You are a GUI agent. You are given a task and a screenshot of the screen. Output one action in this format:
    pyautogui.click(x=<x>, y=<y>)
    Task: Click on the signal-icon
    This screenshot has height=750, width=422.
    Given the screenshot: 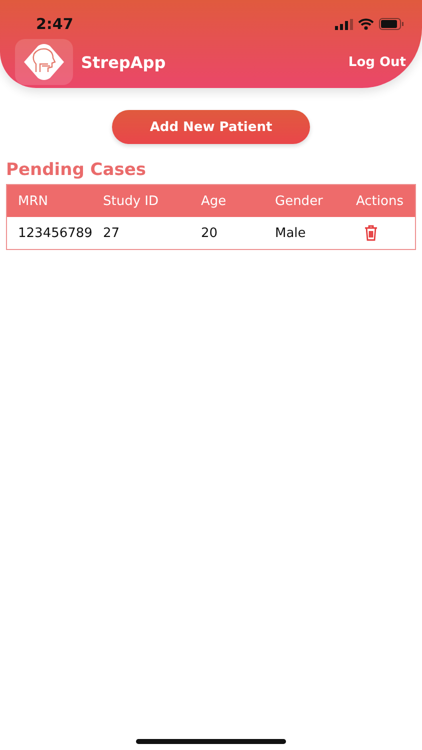 What is the action you would take?
    pyautogui.click(x=344, y=24)
    